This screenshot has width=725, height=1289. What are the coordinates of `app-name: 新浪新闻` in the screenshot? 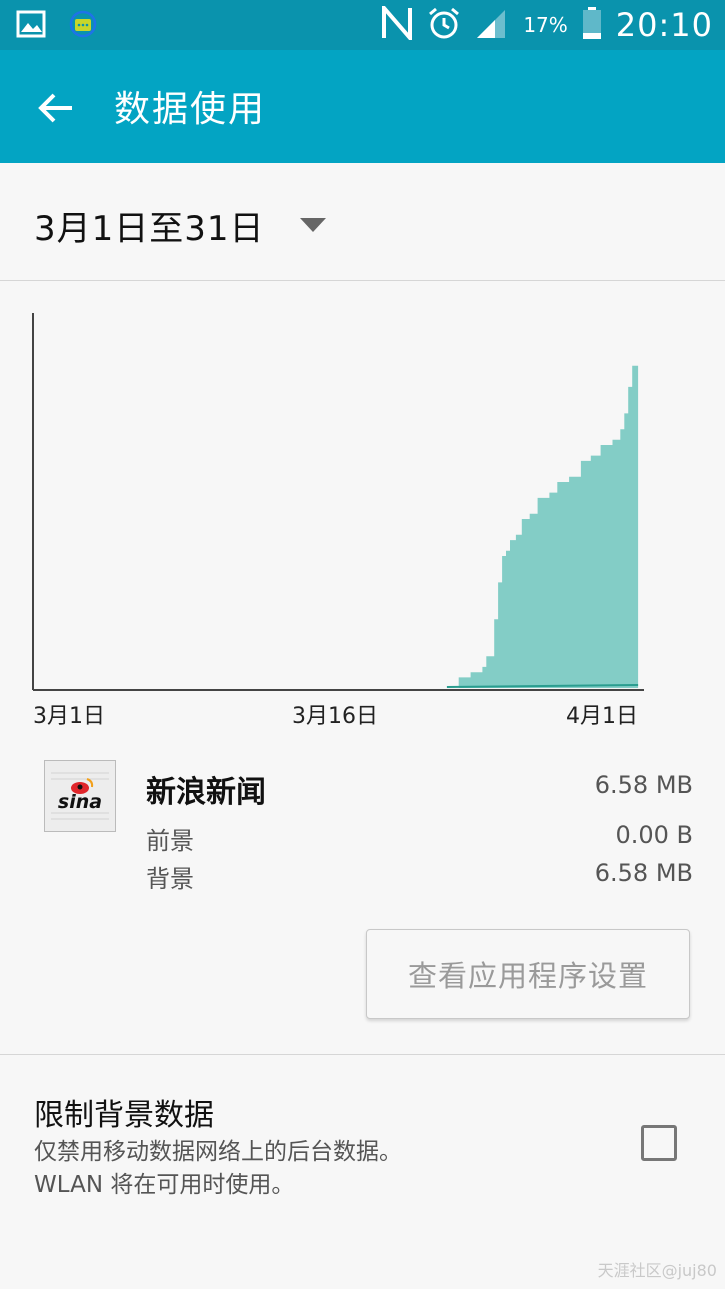 It's located at (206, 792).